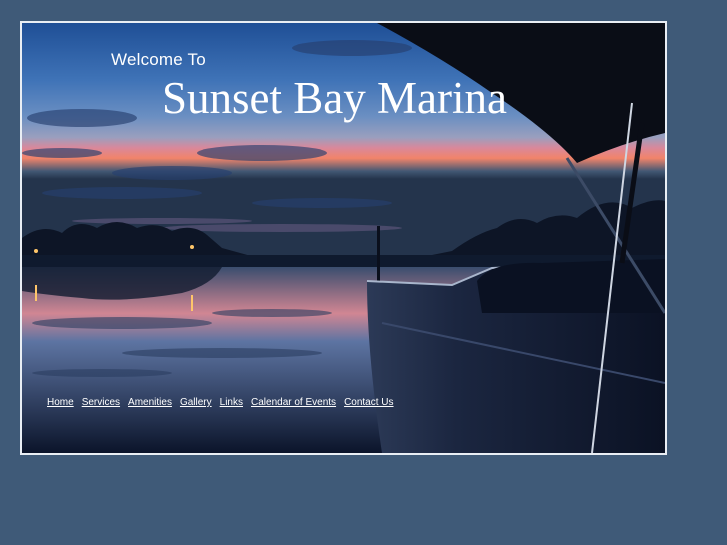  I want to click on nav-link-services: Services, so click(101, 402).